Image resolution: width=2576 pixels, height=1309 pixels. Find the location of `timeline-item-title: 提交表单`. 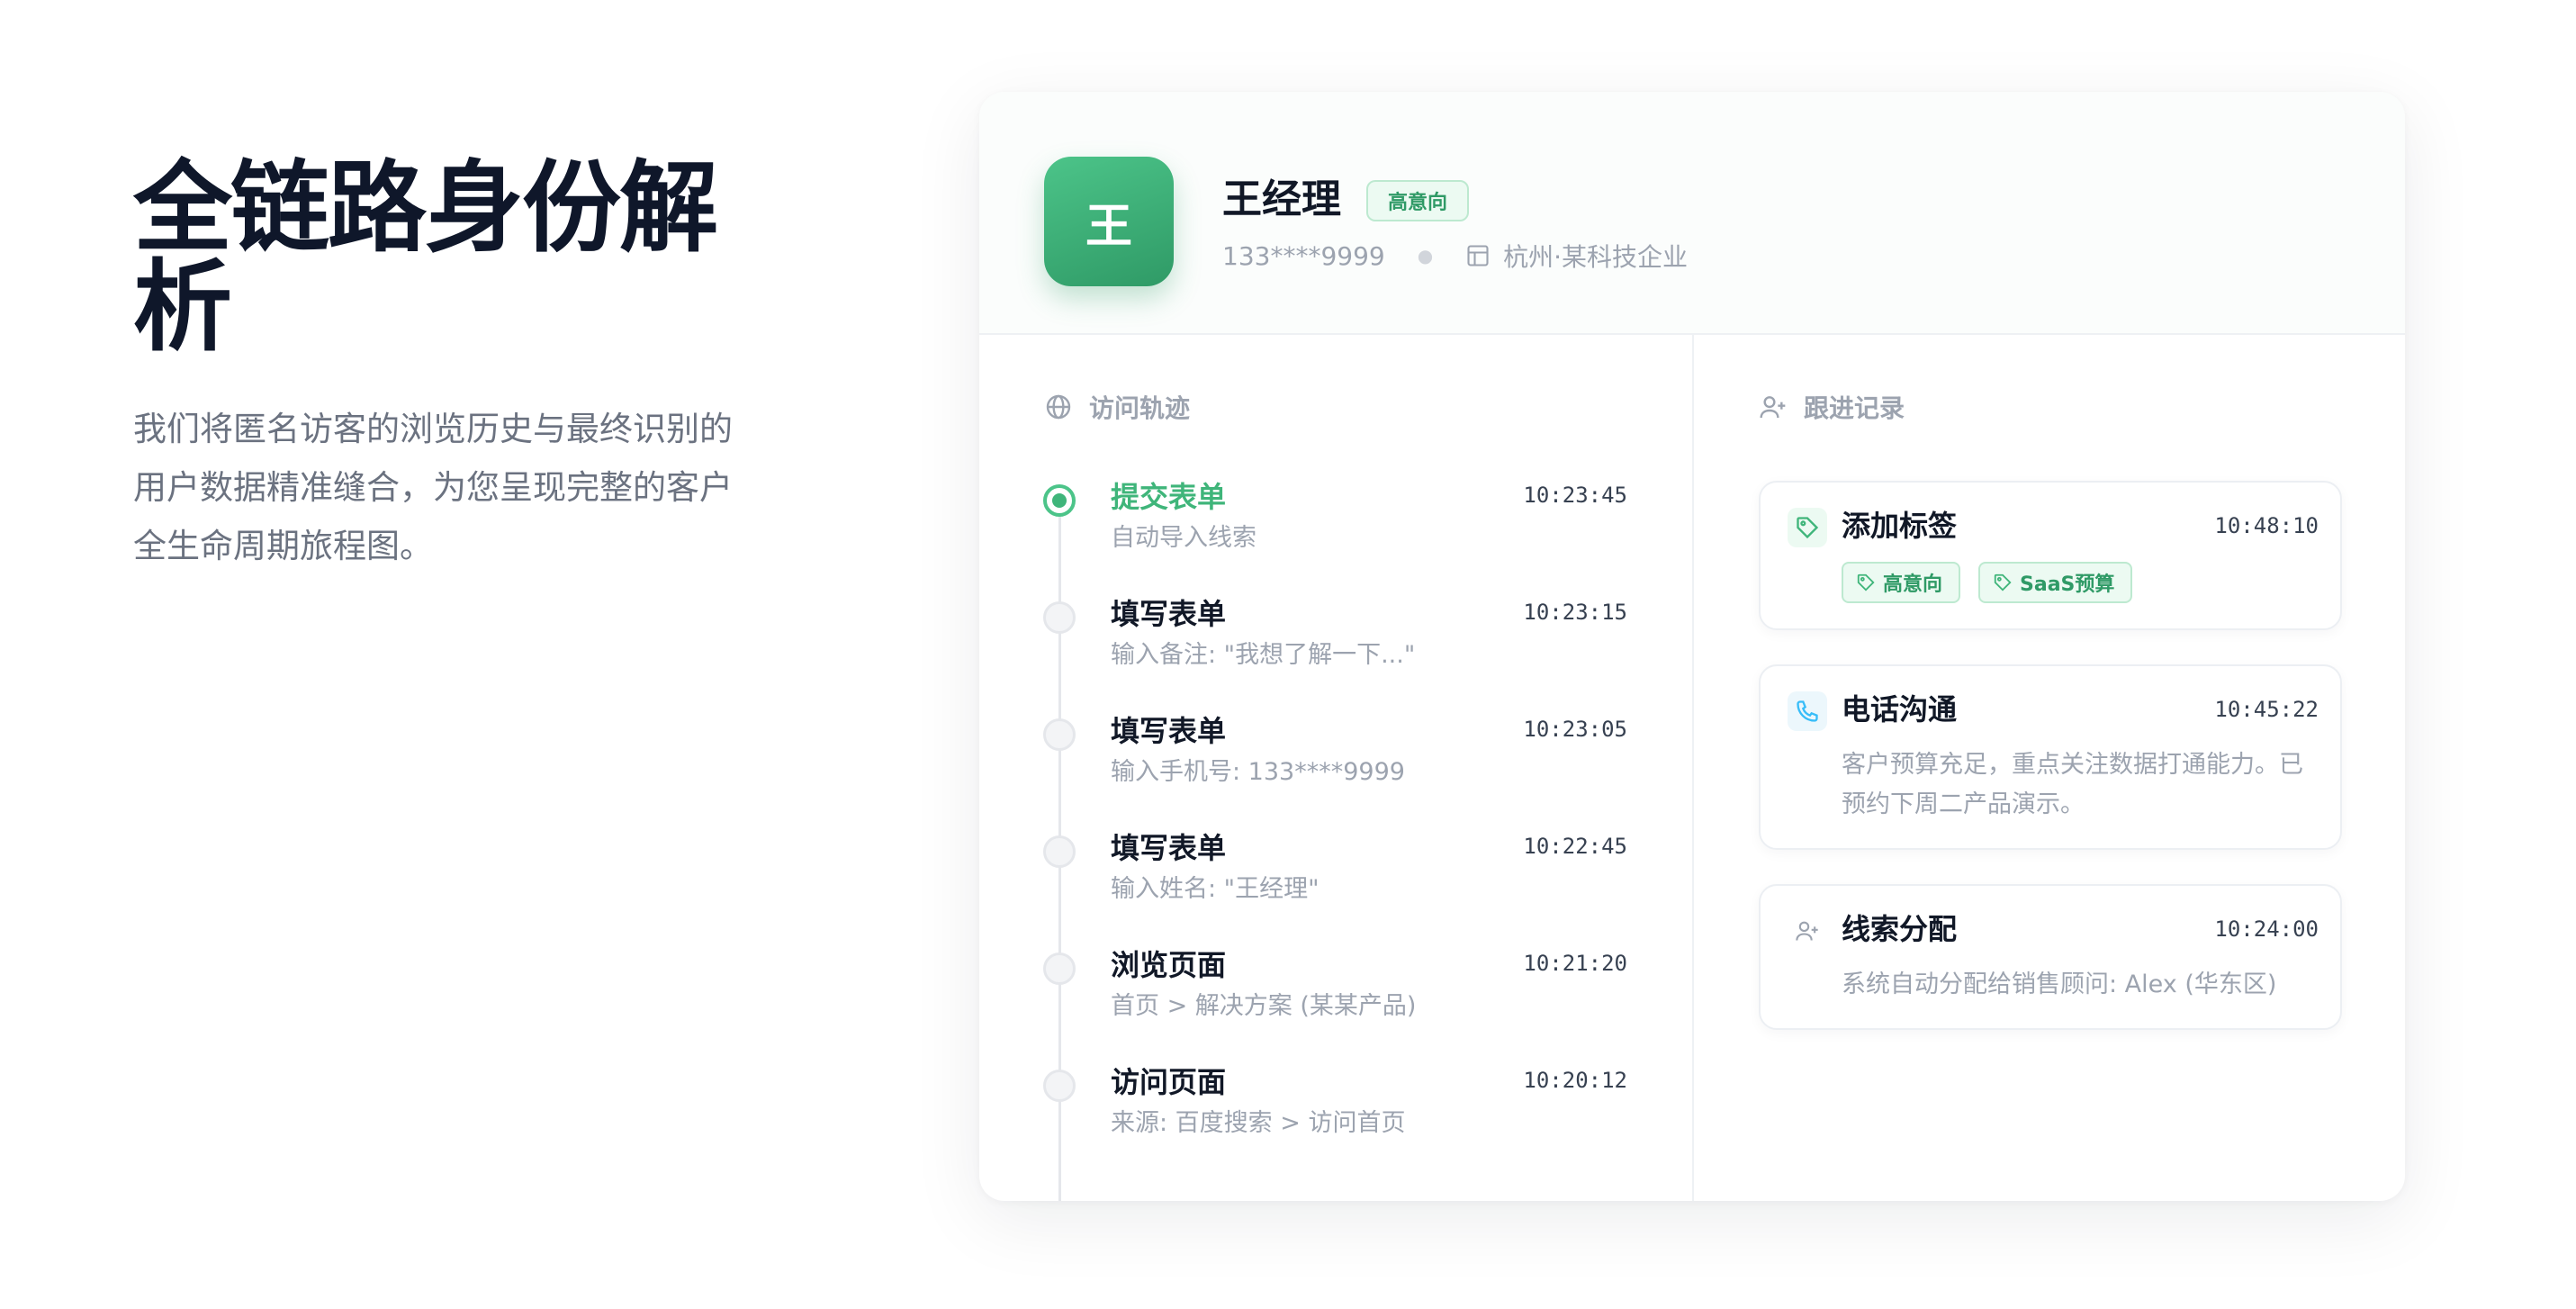

timeline-item-title: 提交表单 is located at coordinates (1169, 497).